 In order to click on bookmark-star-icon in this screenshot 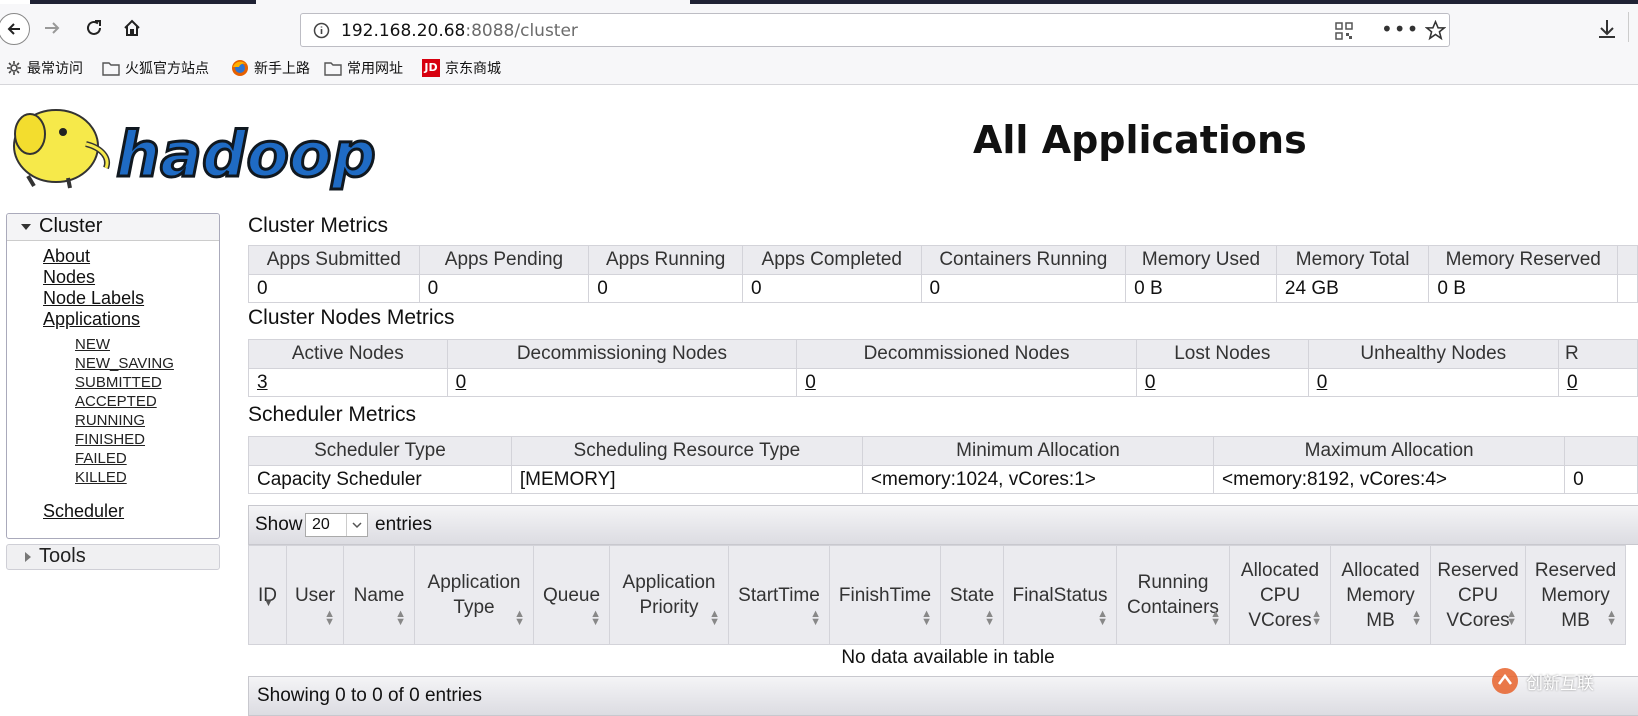, I will do `click(1435, 30)`.